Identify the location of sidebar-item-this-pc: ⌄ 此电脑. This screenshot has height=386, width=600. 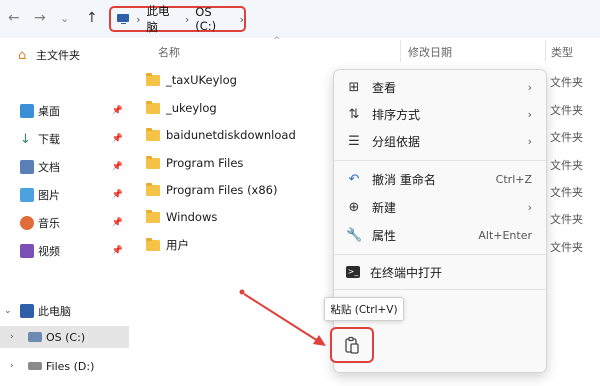
(64, 311).